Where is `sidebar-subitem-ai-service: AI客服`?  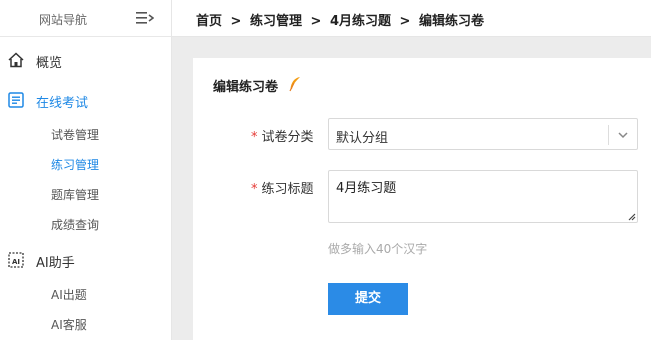 sidebar-subitem-ai-service: AI客服 is located at coordinates (85, 324).